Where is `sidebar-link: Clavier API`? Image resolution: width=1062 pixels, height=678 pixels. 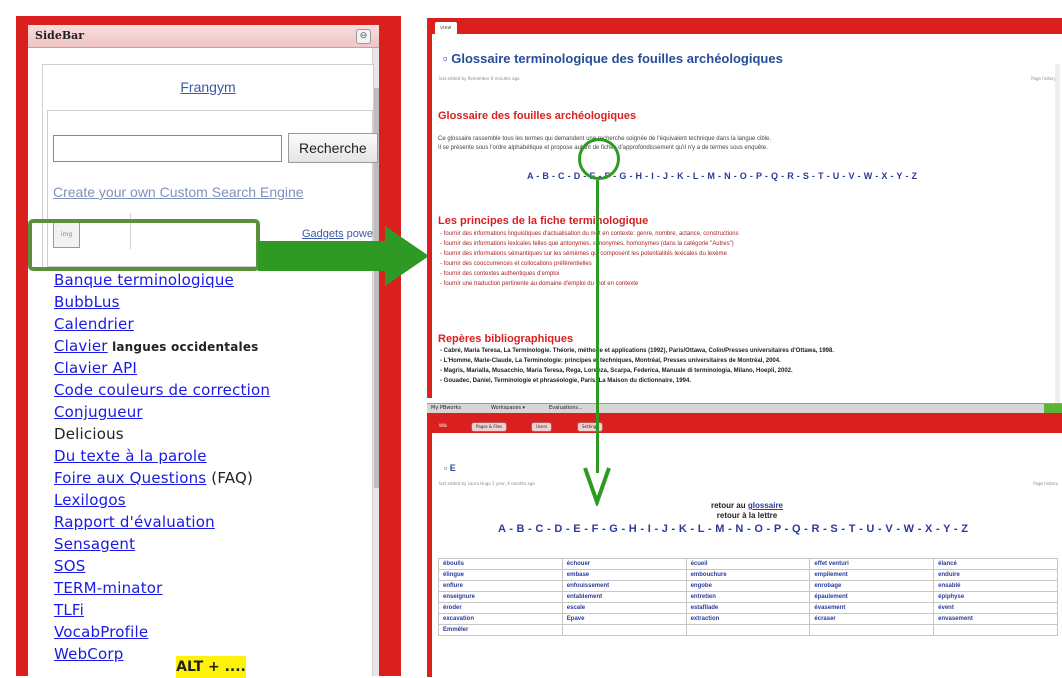 sidebar-link: Clavier API is located at coordinates (214, 370).